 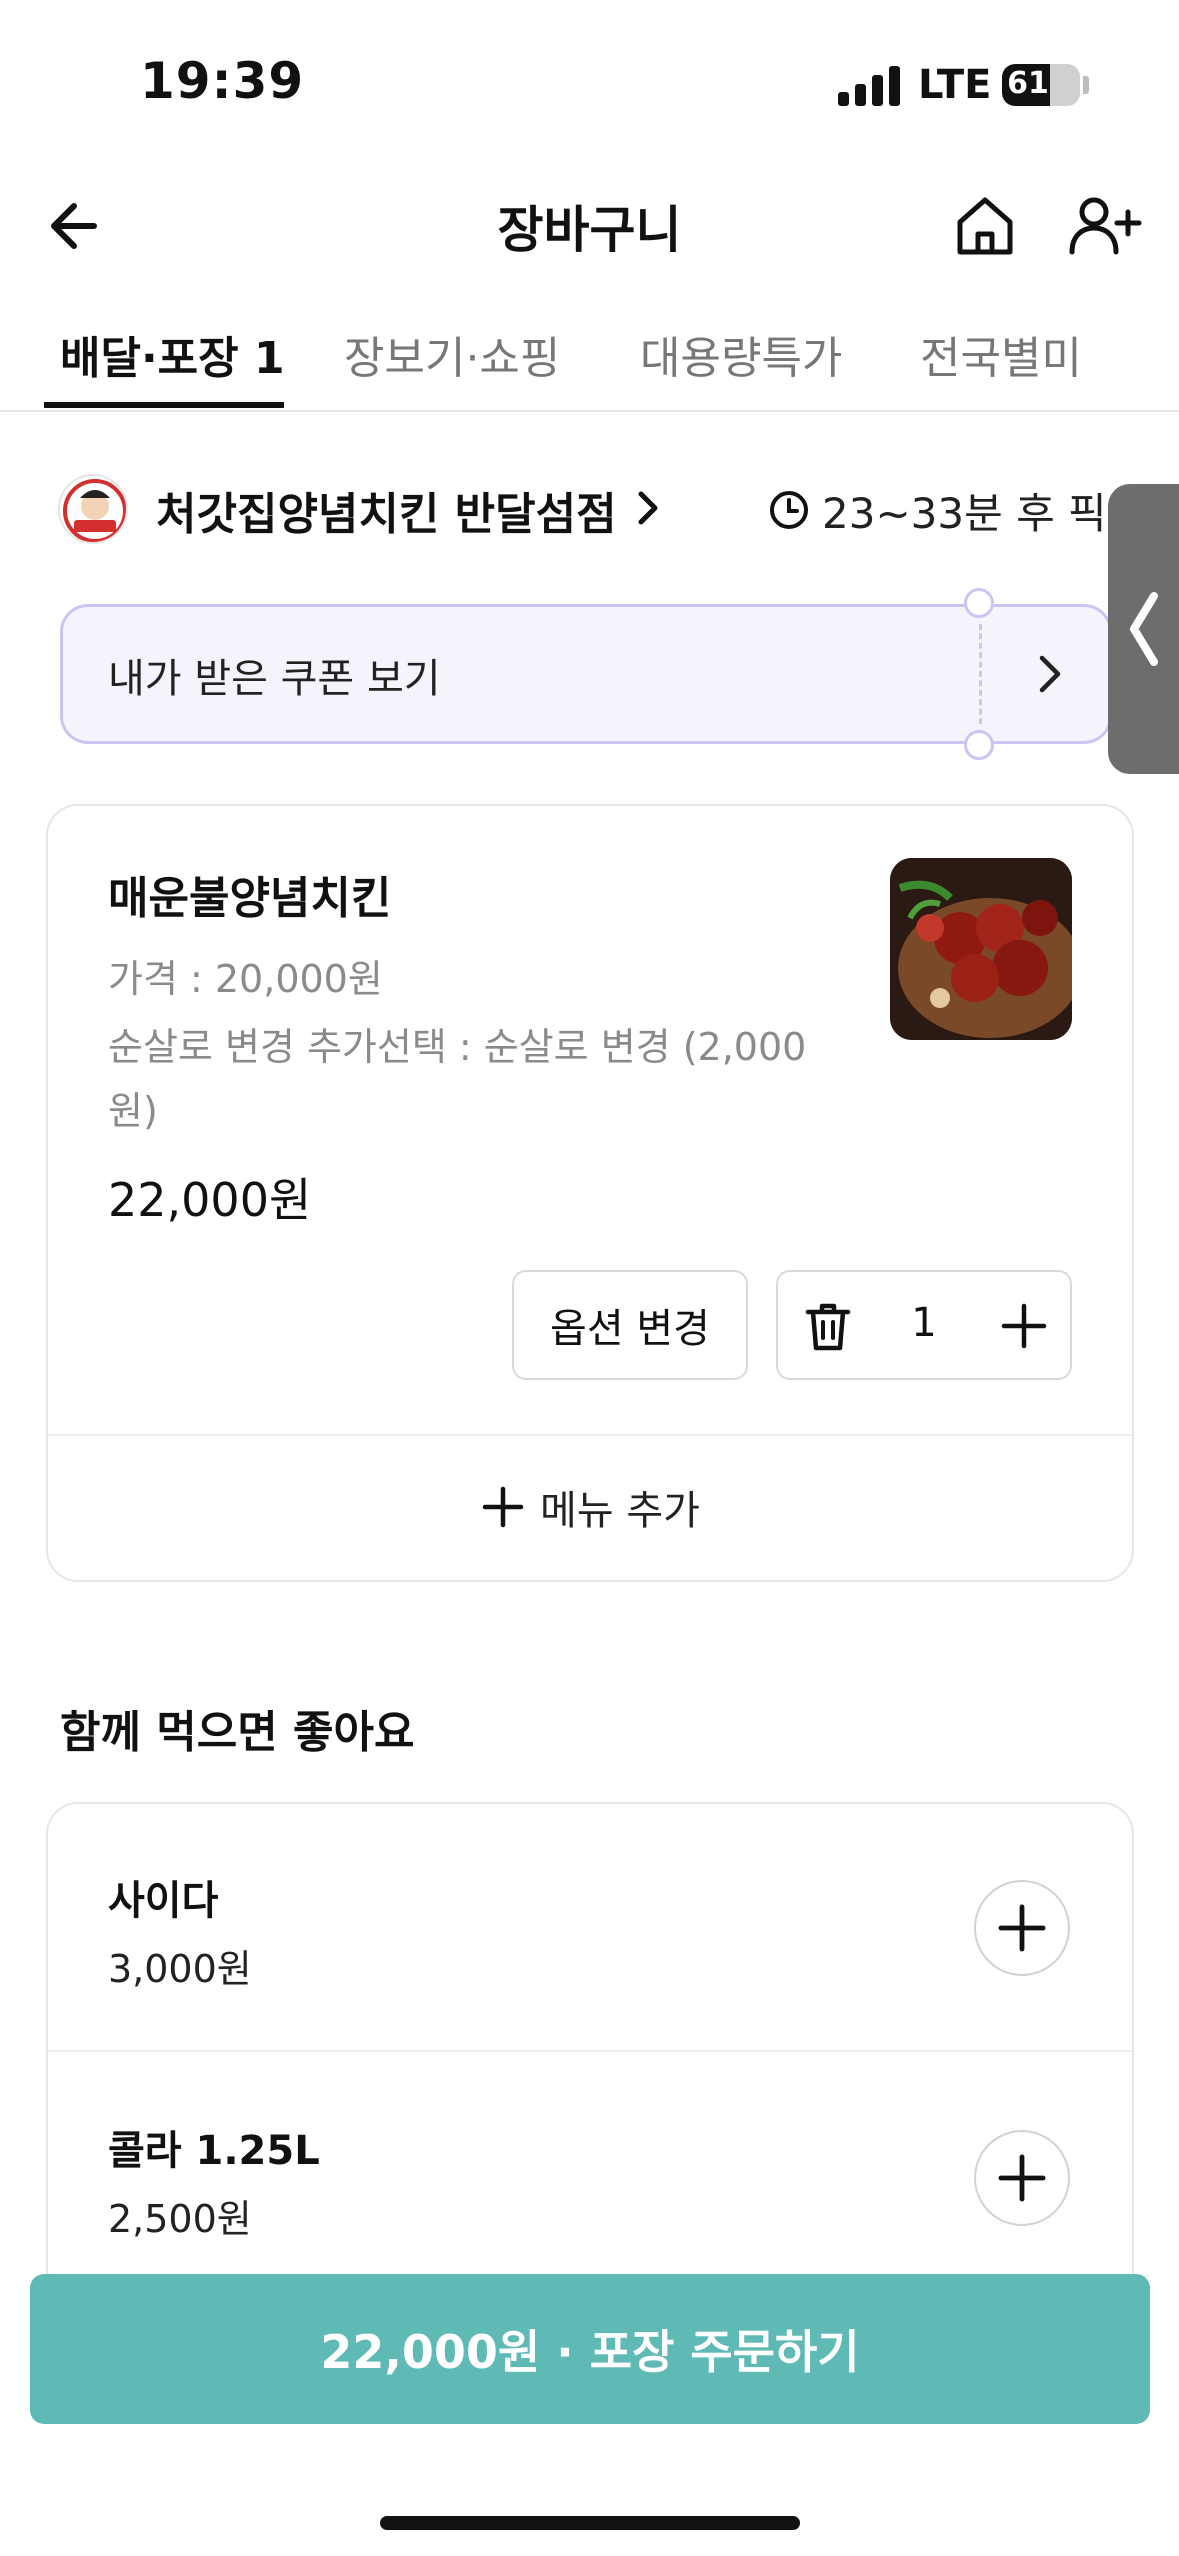 I want to click on side-panel-handle, so click(x=1143, y=629).